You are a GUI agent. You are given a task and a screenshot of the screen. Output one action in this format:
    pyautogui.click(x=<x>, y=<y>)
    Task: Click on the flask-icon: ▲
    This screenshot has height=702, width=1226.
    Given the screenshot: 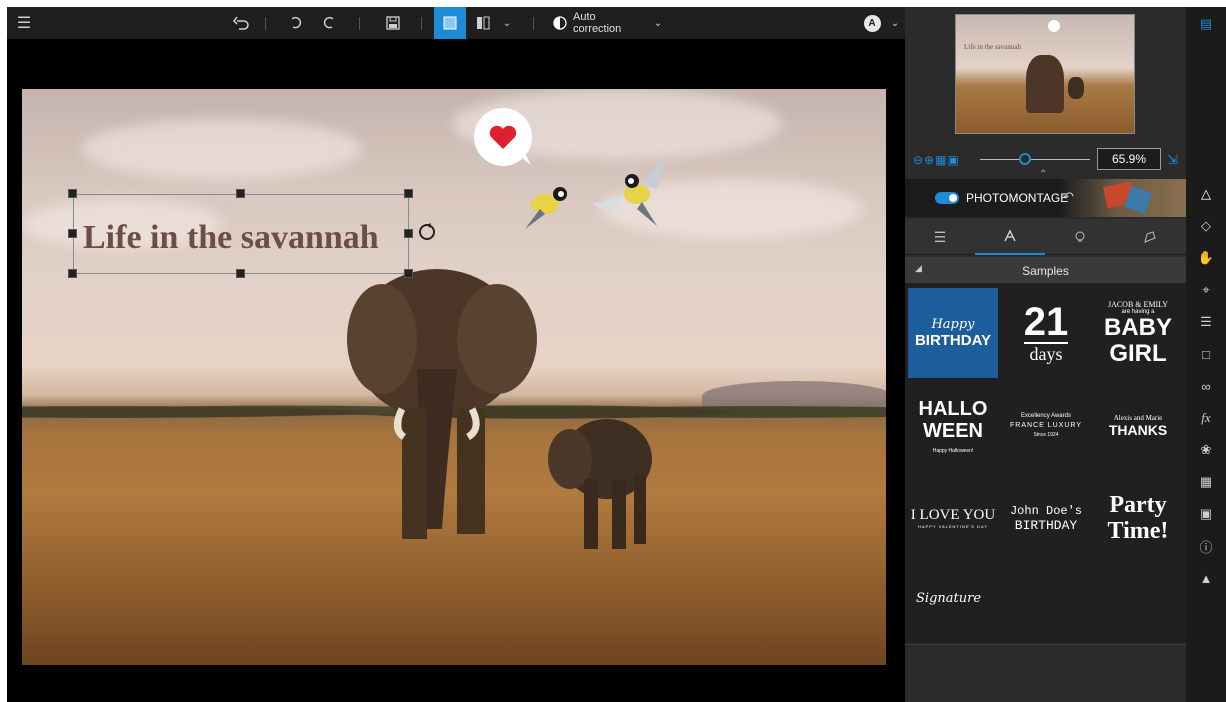 What is the action you would take?
    pyautogui.click(x=1206, y=578)
    